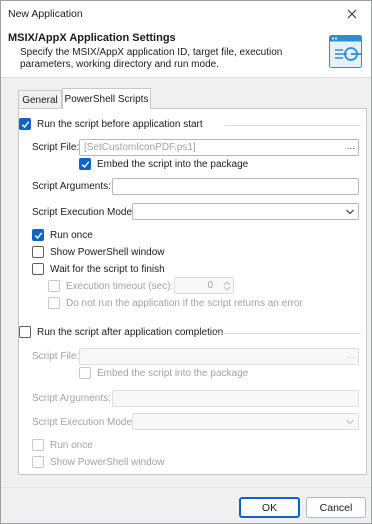  I want to click on tab-general-label: General, so click(40, 100).